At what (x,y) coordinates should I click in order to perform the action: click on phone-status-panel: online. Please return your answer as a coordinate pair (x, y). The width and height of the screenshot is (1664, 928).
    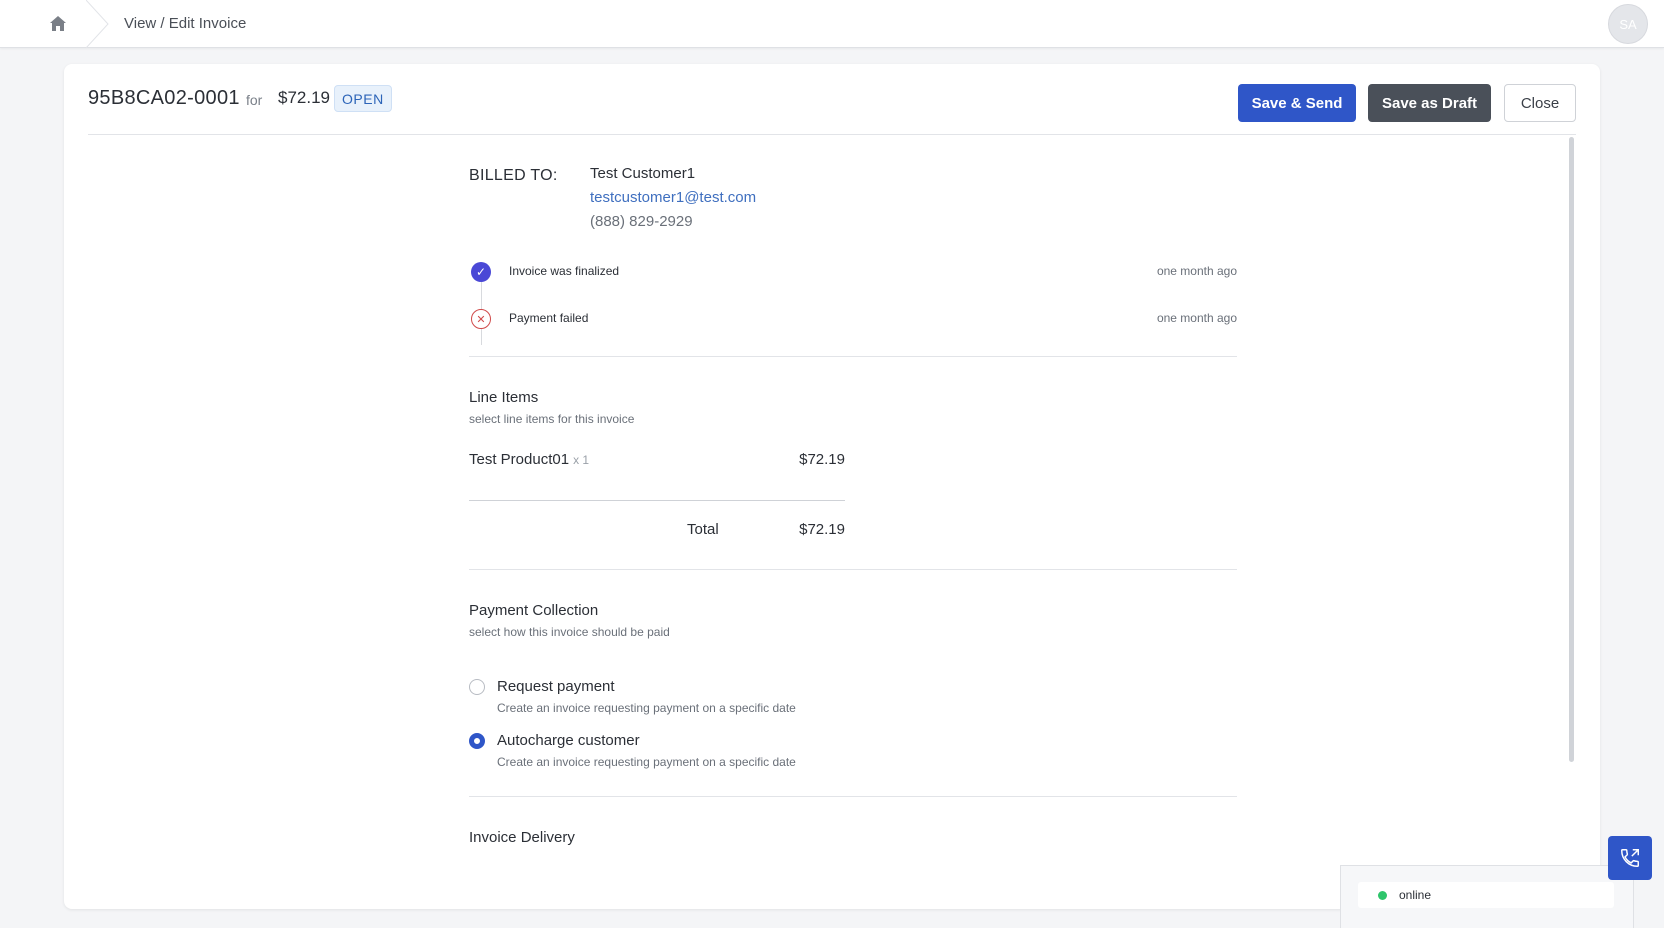
    Looking at the image, I should click on (1487, 896).